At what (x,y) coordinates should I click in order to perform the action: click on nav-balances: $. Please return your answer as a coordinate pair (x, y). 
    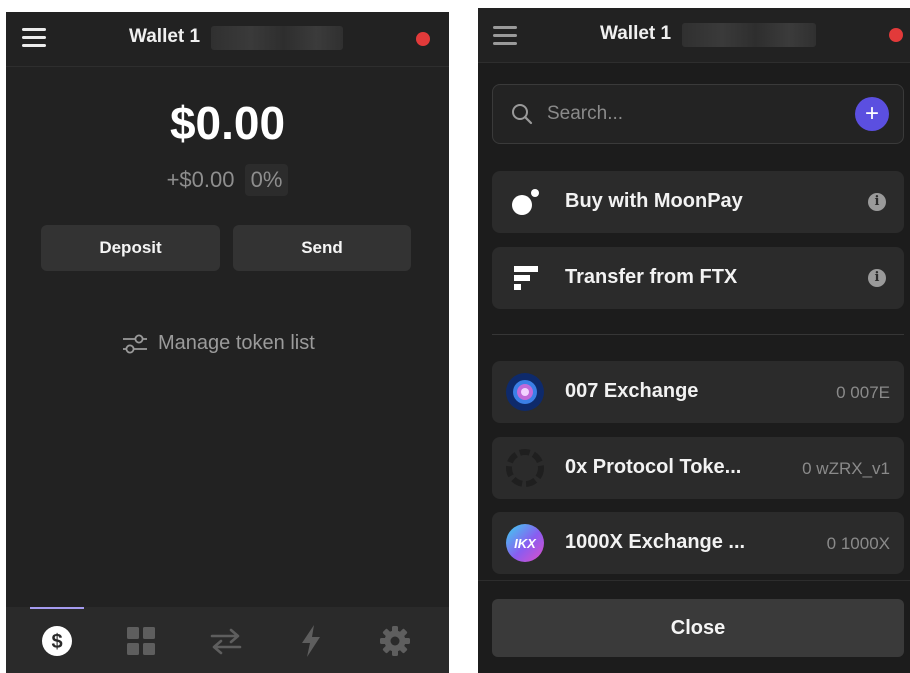
    Looking at the image, I should click on (57, 641).